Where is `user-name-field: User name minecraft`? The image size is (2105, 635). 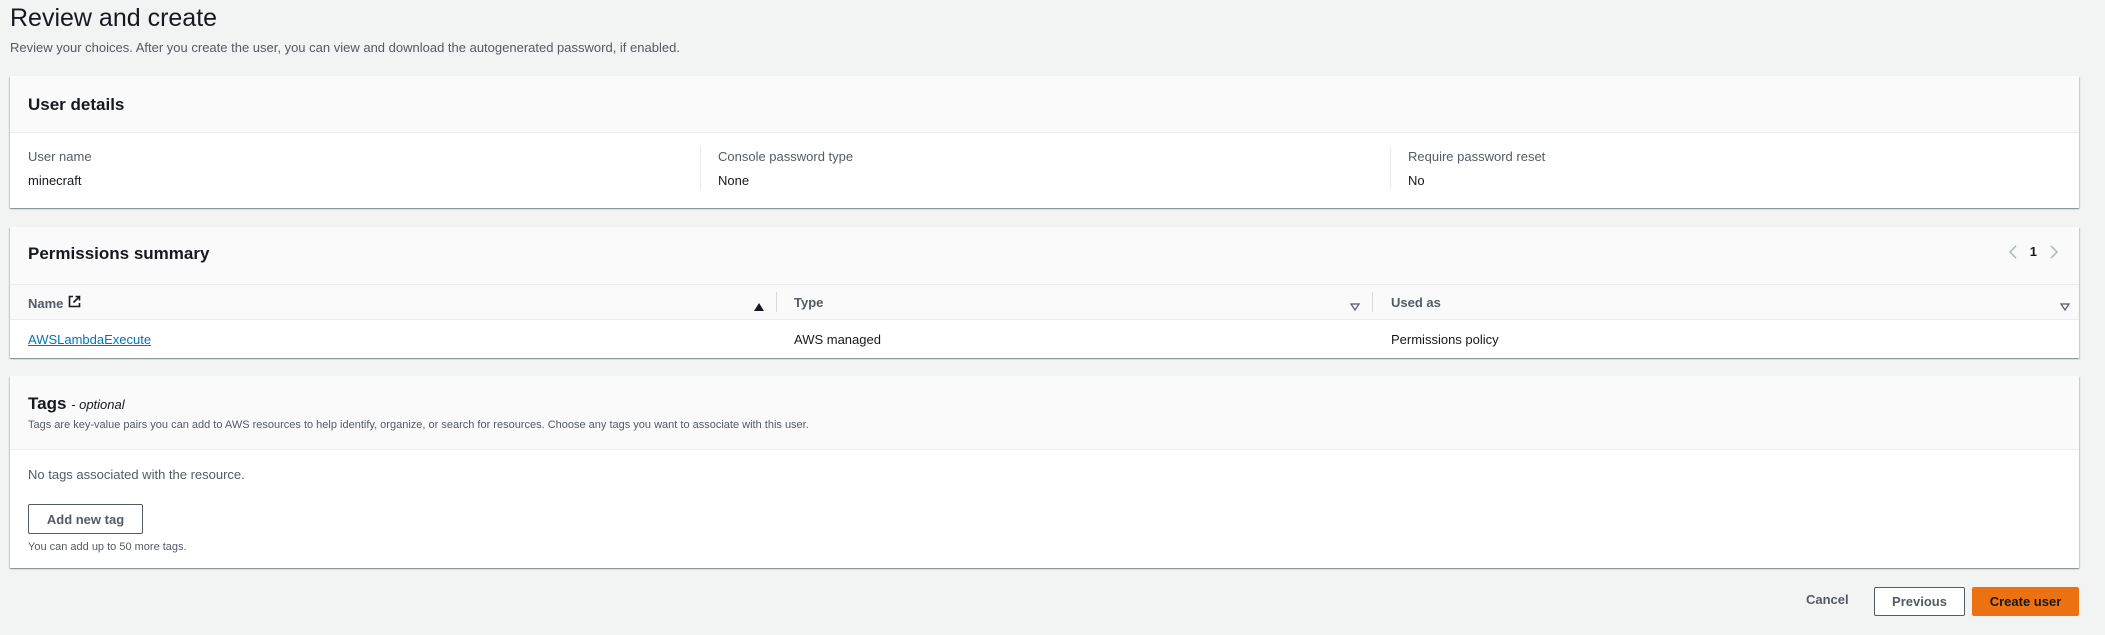 user-name-field: User name minecraft is located at coordinates (60, 168).